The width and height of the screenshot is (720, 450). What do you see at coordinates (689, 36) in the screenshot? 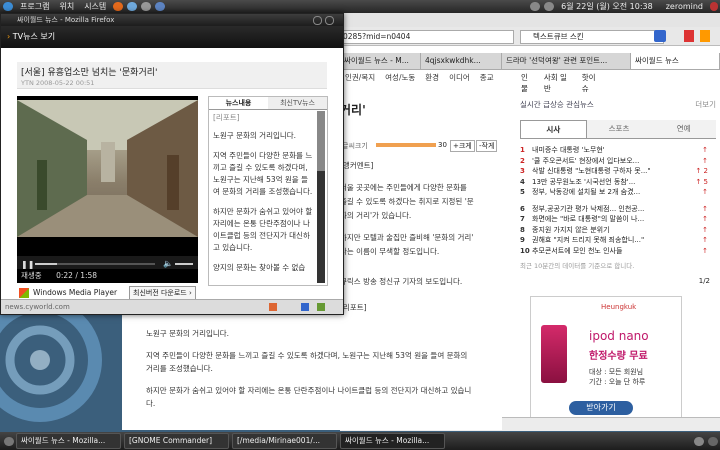
I see `bookmark-icon` at bounding box center [689, 36].